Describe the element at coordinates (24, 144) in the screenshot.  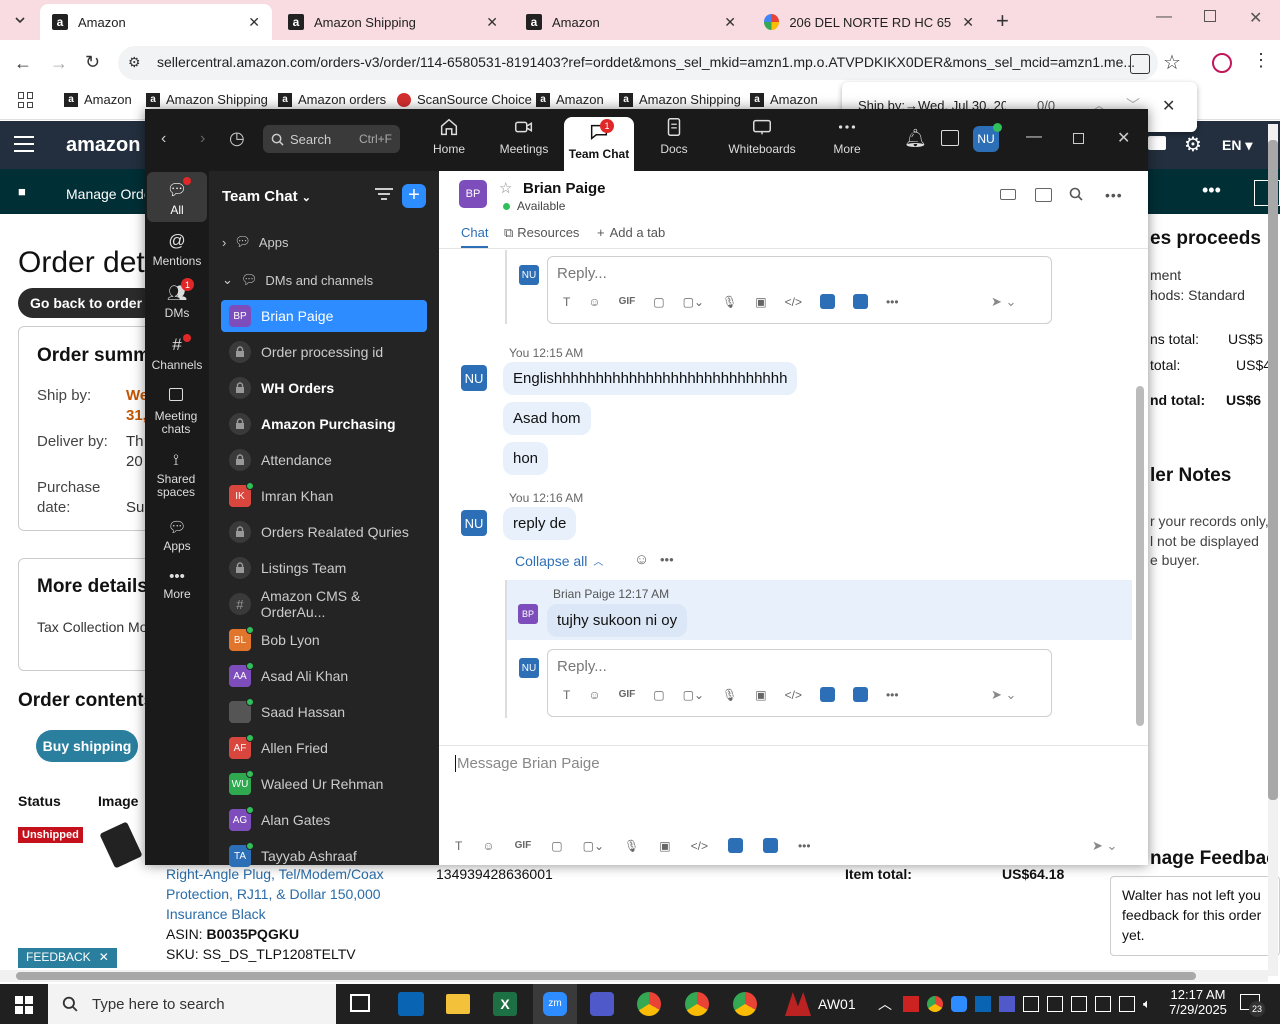
I see `hamburger-menu-icon` at that location.